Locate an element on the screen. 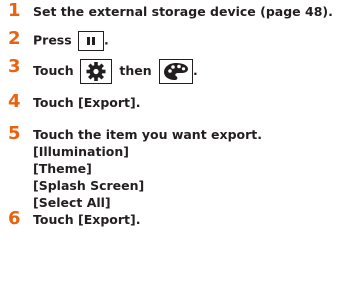 Image resolution: width=362 pixels, height=291 pixels. step-4: 4 Touch [Export]. is located at coordinates (181, 101).